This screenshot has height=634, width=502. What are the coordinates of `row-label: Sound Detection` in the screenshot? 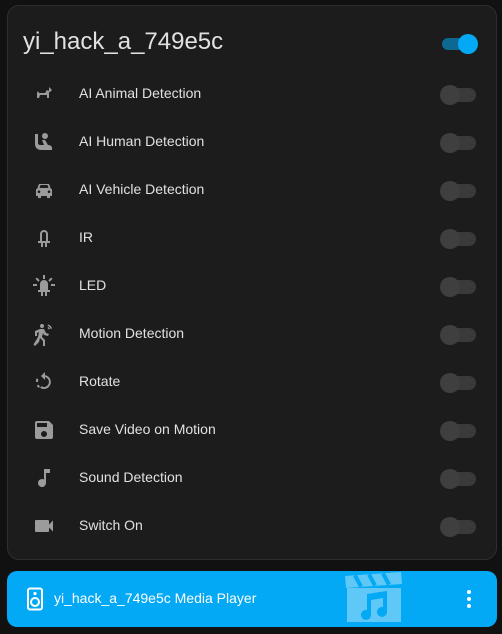 It's located at (131, 477).